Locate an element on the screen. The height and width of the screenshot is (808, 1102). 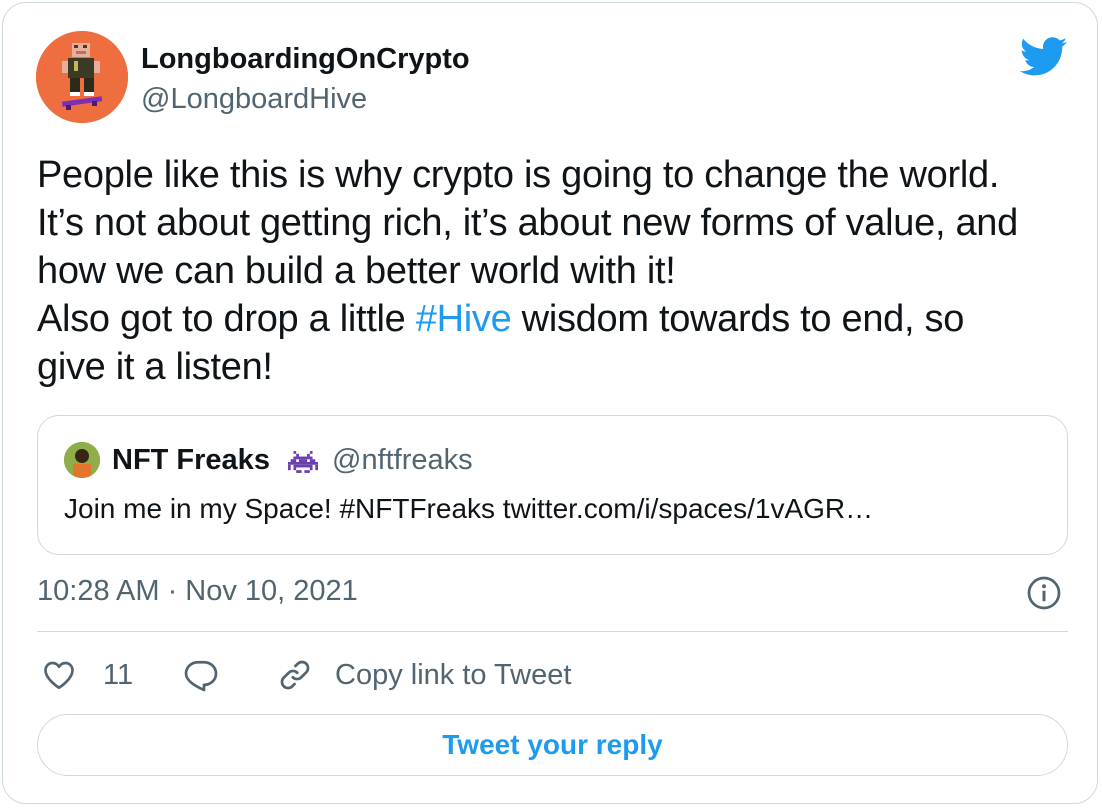
space-invader-icon is located at coordinates (303, 462).